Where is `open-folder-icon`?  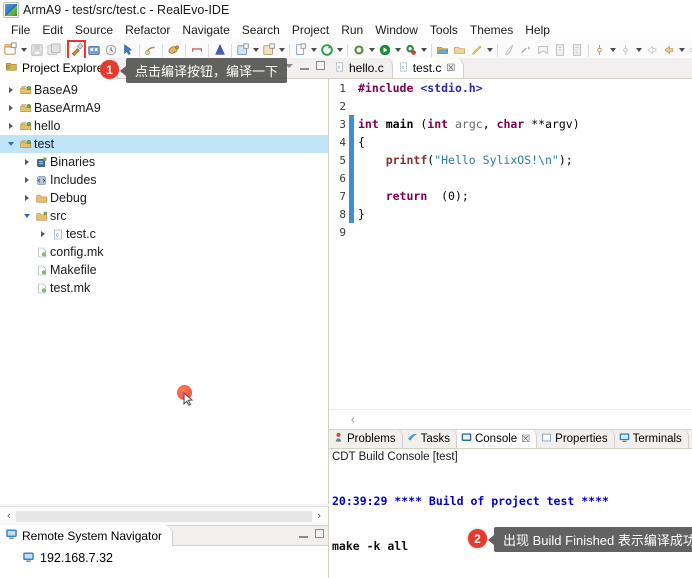 open-folder-icon is located at coordinates (459, 50).